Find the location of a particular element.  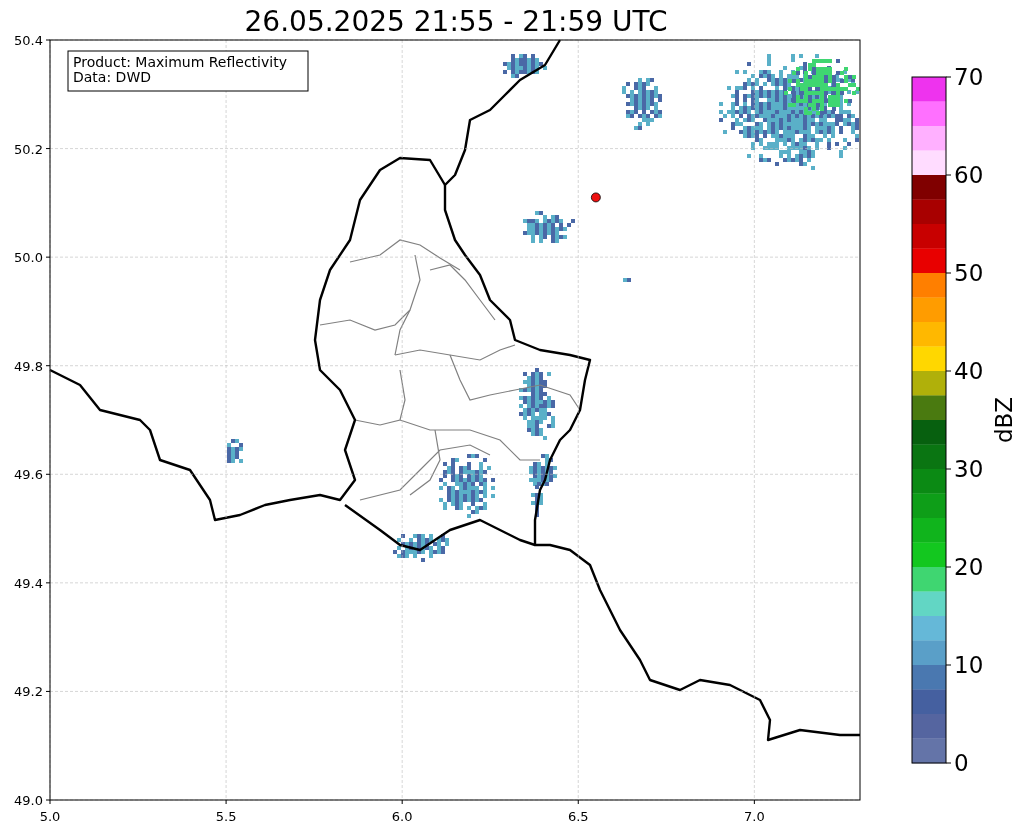

colorbar-label: dBZ is located at coordinates (1004, 420).